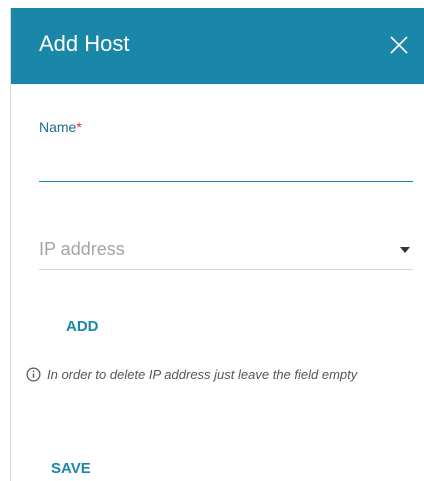 This screenshot has height=481, width=424. What do you see at coordinates (226, 252) in the screenshot?
I see `ip-address-select: IP address` at bounding box center [226, 252].